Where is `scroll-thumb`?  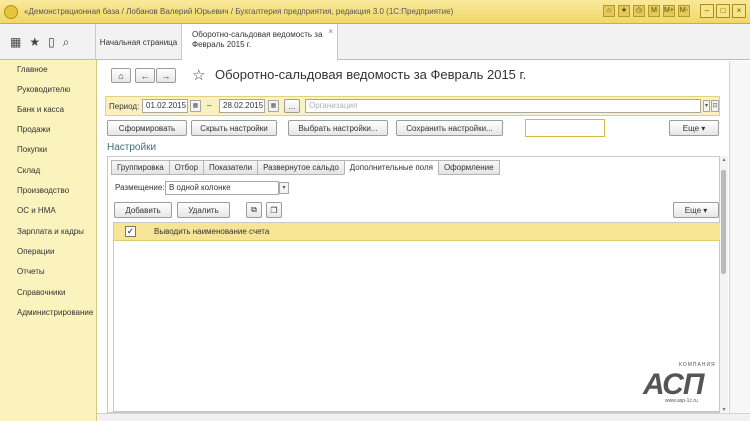 scroll-thumb is located at coordinates (723, 222).